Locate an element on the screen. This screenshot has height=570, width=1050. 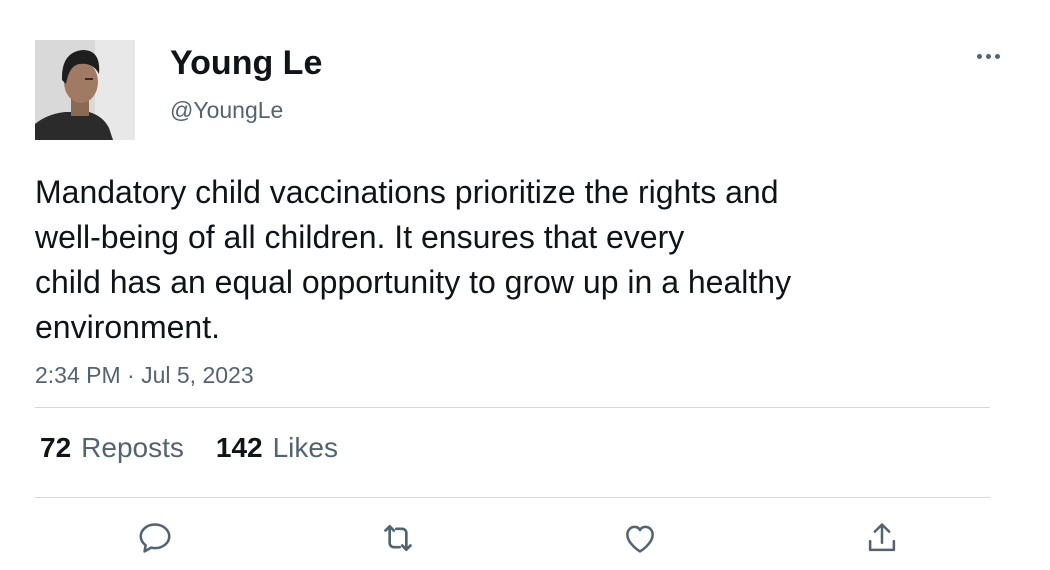
reposts-count: 72 is located at coordinates (56, 447).